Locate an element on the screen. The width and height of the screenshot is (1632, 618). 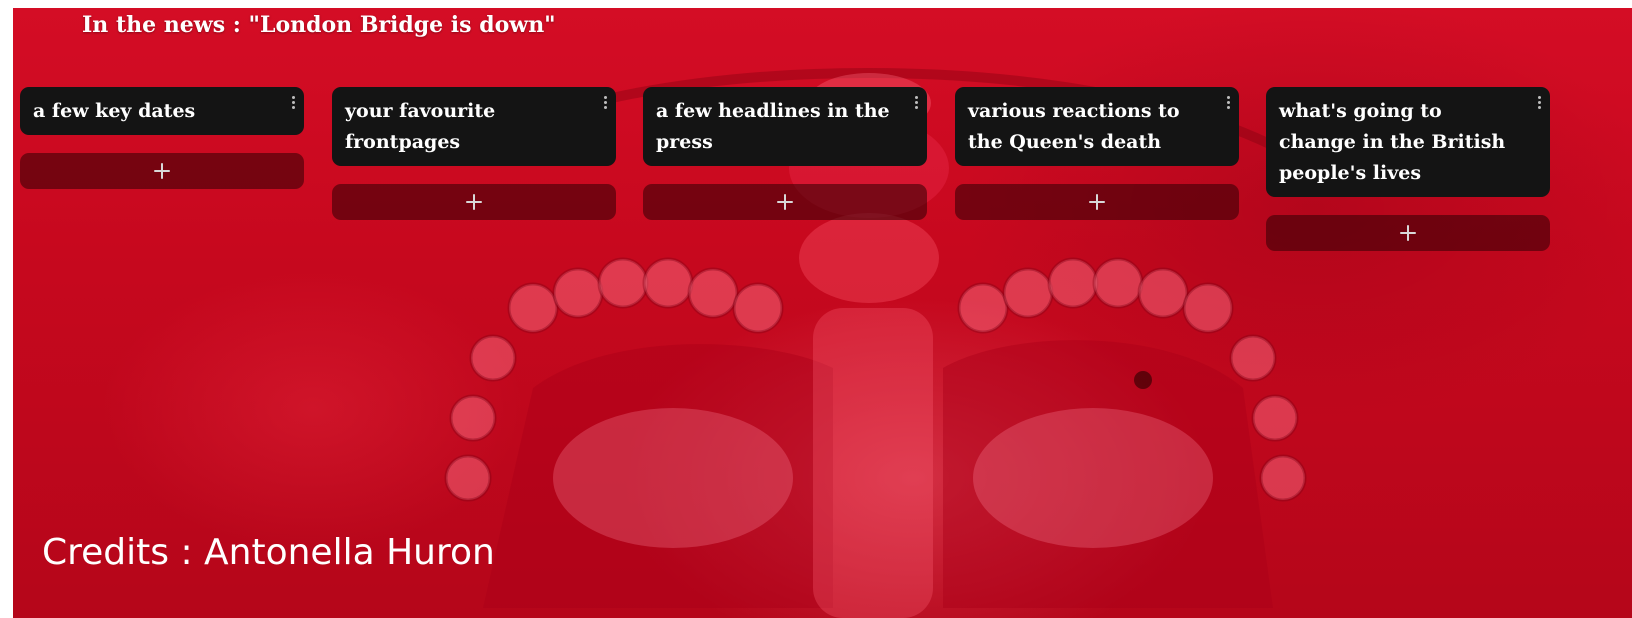
column-title: various reactions to the Queen's death is located at coordinates (1074, 126).